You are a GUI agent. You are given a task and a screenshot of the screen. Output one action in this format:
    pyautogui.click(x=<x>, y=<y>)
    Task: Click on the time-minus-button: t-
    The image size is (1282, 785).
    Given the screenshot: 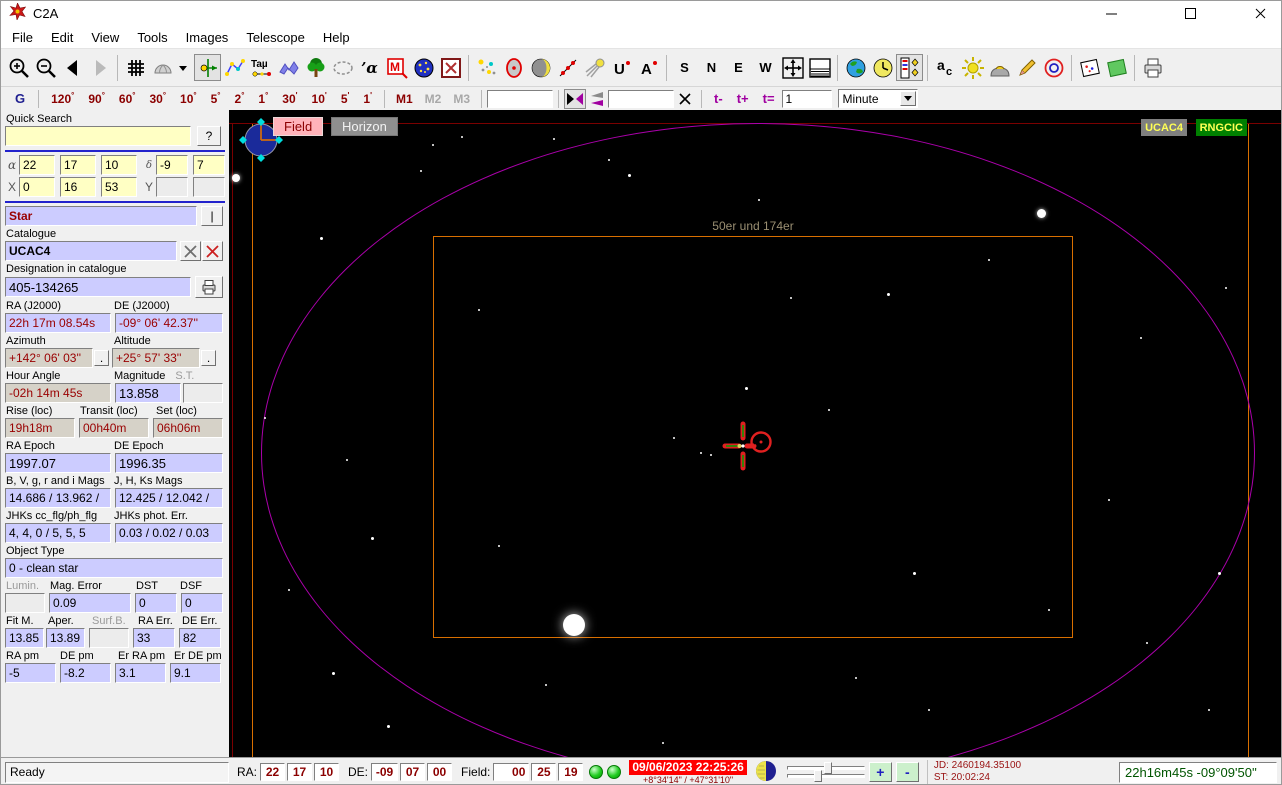 What is the action you would take?
    pyautogui.click(x=718, y=98)
    